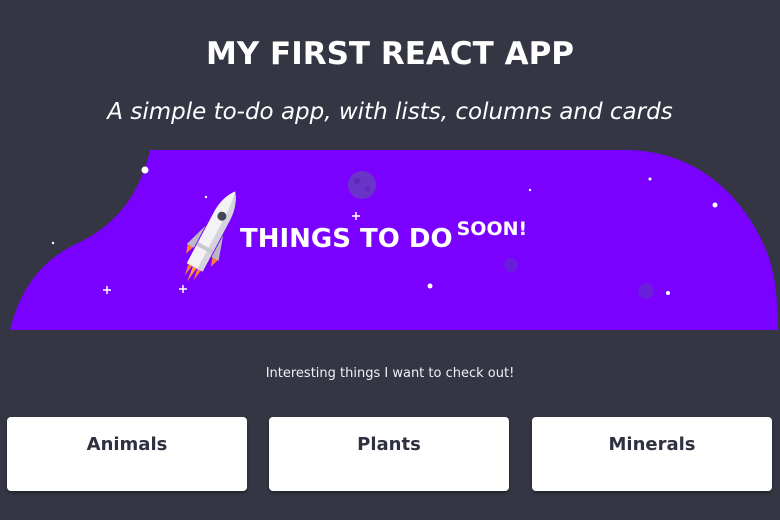  Describe the element at coordinates (389, 444) in the screenshot. I see `column-title: Plants` at that location.